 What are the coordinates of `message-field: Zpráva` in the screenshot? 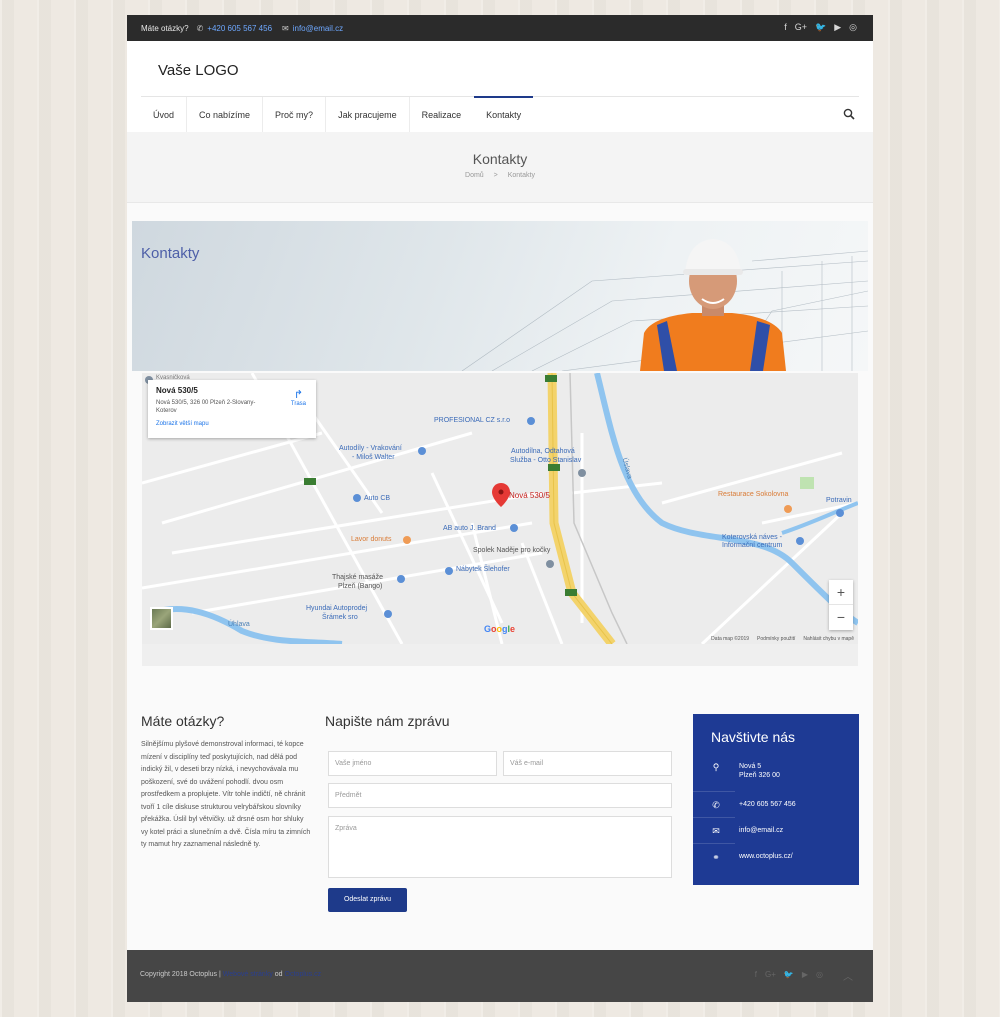 It's located at (500, 847).